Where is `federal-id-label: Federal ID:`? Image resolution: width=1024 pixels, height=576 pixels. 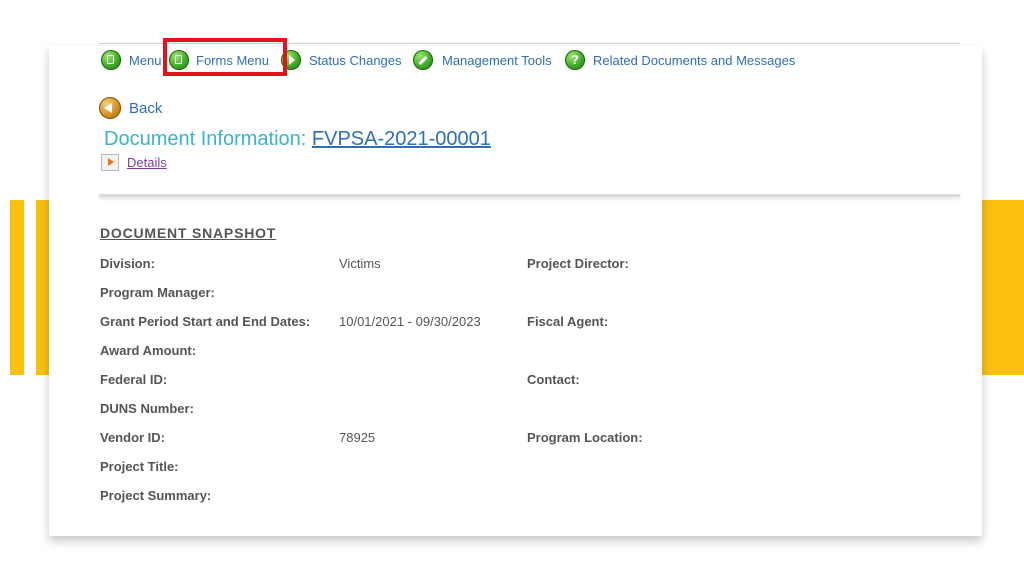 federal-id-label: Federal ID: is located at coordinates (134, 379).